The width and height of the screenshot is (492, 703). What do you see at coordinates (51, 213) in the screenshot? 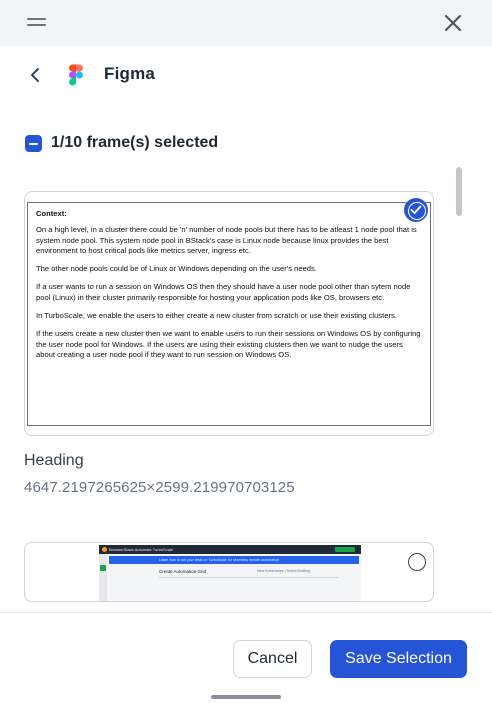
I see `preview-paragraph: Context:` at bounding box center [51, 213].